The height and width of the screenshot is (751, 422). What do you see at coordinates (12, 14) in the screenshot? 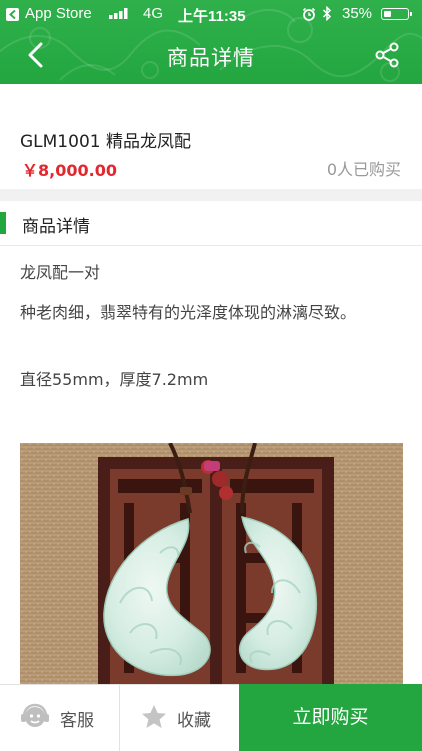
I see `back-arrow-icon` at bounding box center [12, 14].